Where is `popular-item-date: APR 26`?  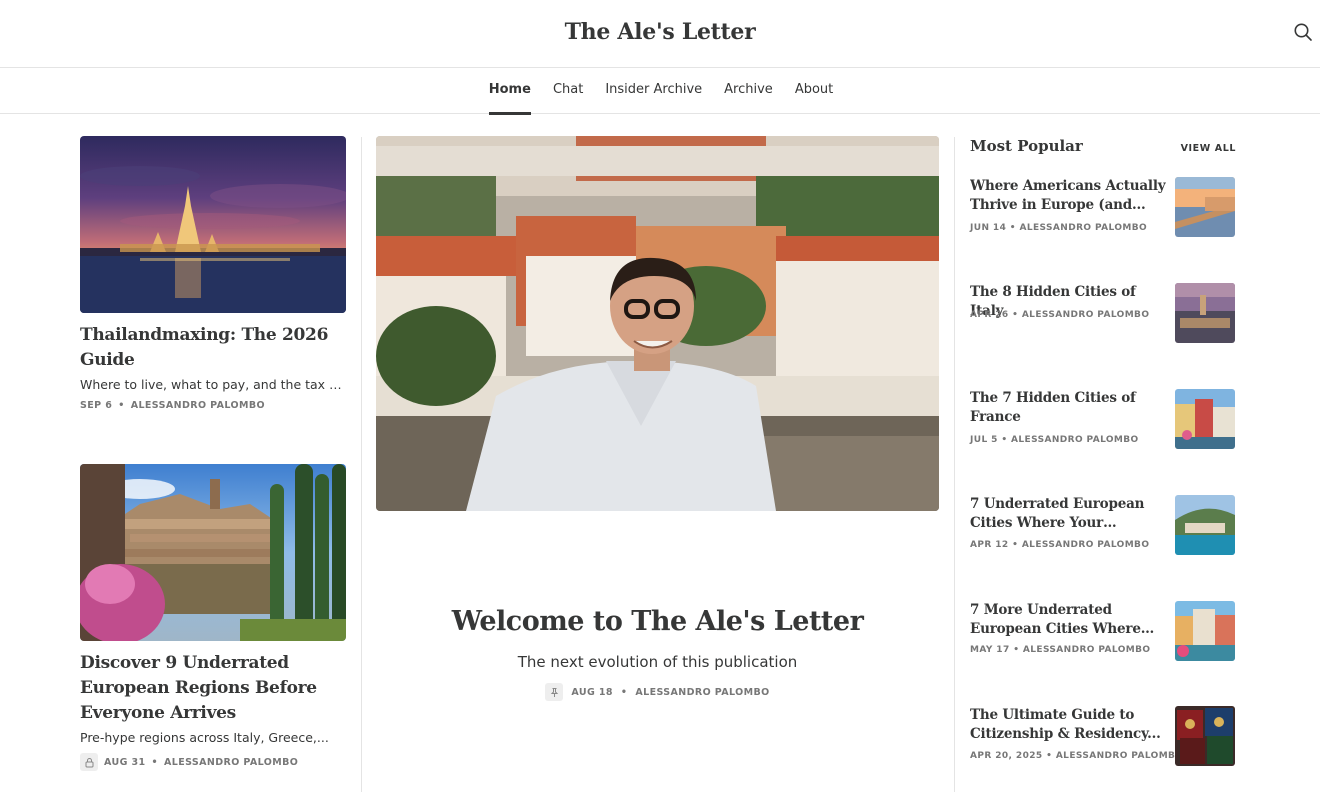
popular-item-date: APR 26 is located at coordinates (989, 315).